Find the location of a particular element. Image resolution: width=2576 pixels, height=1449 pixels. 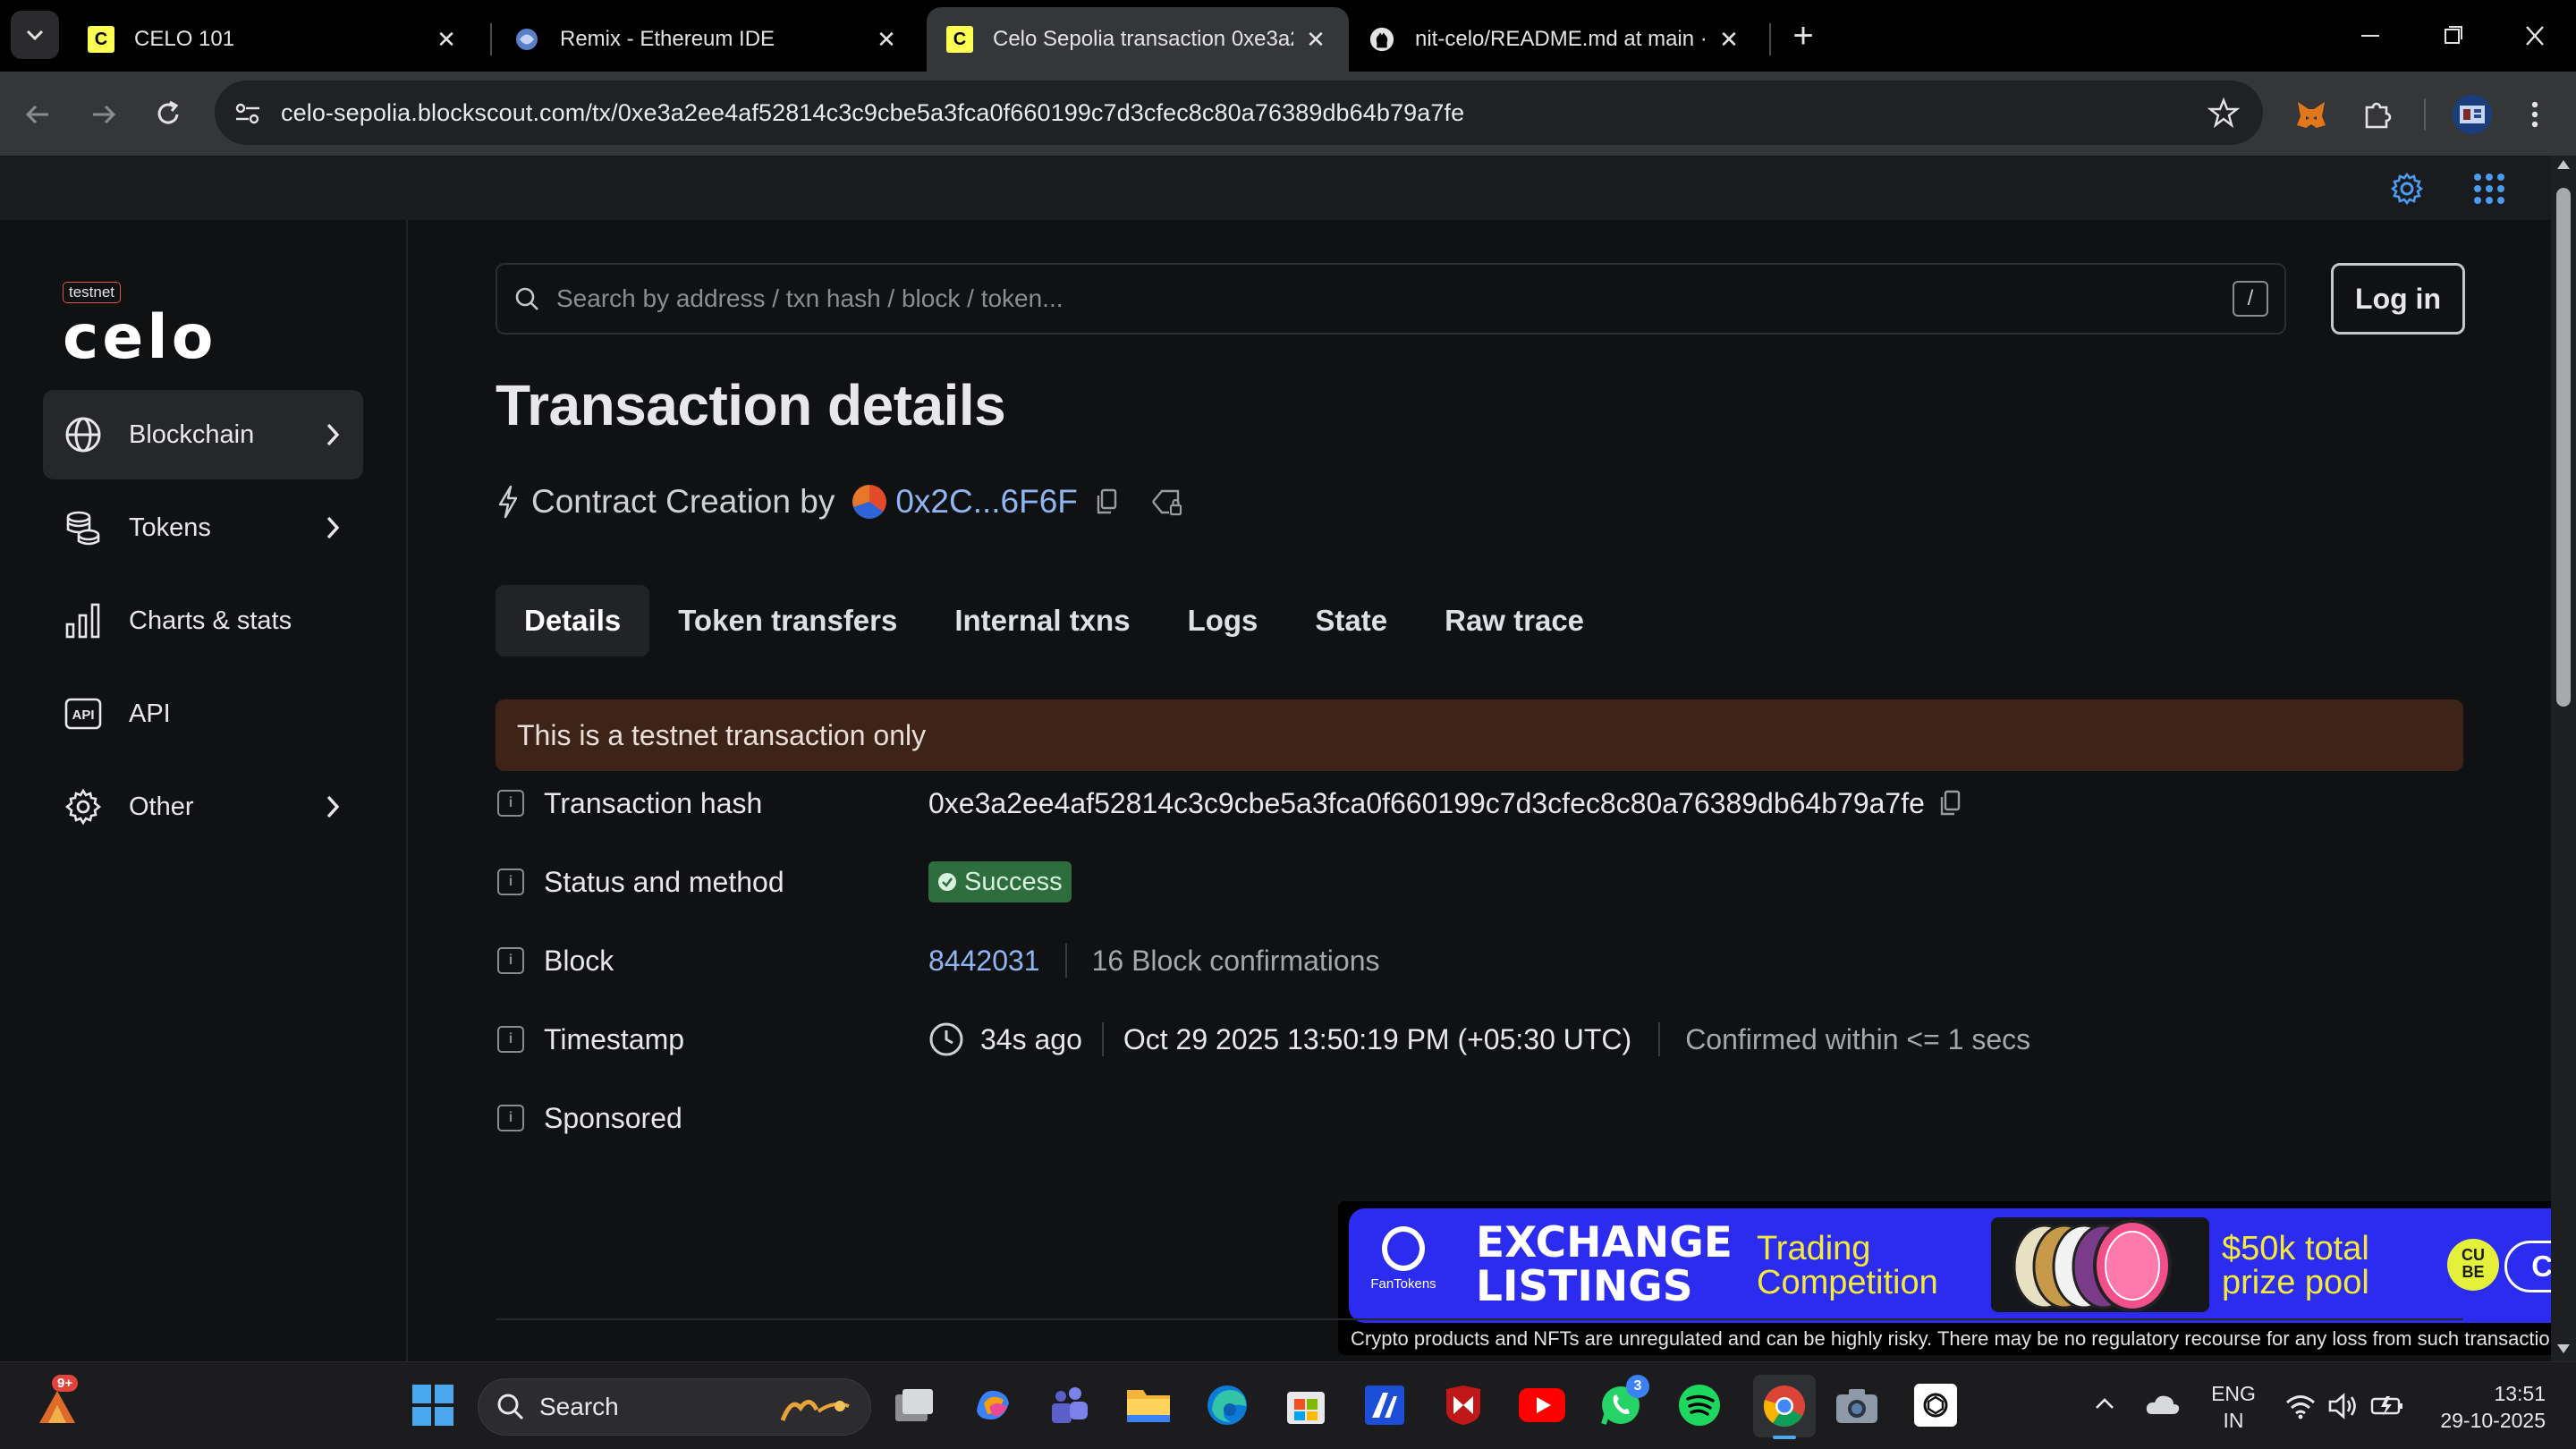

spotify-icon is located at coordinates (1699, 1405).